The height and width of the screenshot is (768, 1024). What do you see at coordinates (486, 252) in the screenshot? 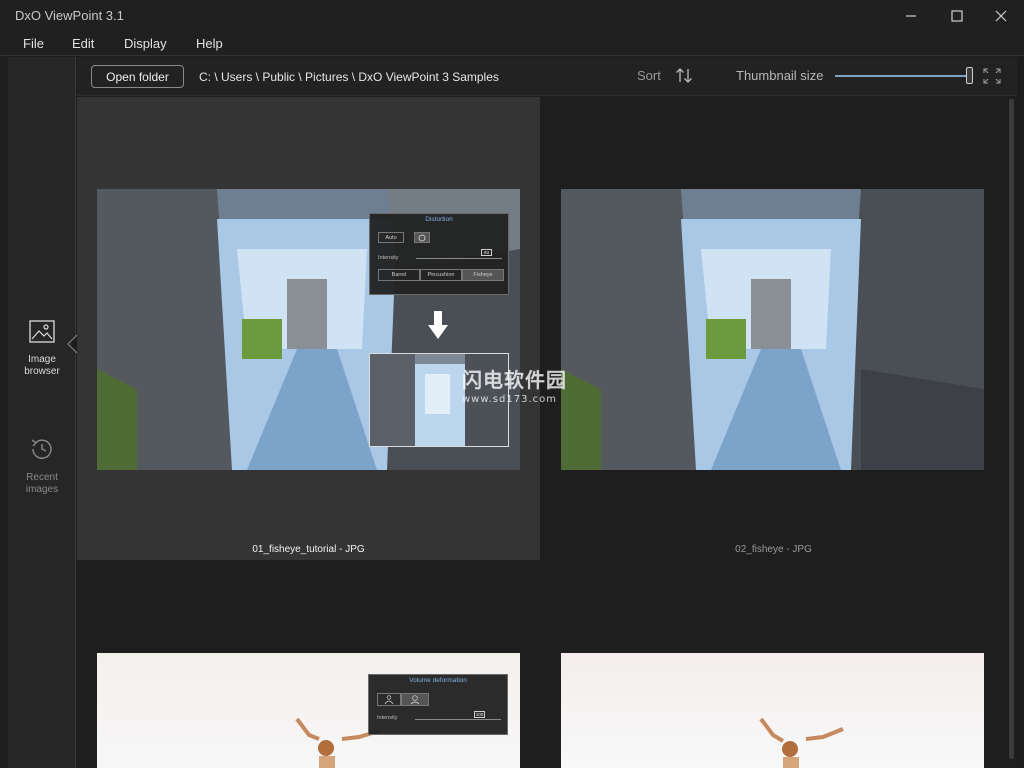
I see `intensity-value: 93` at bounding box center [486, 252].